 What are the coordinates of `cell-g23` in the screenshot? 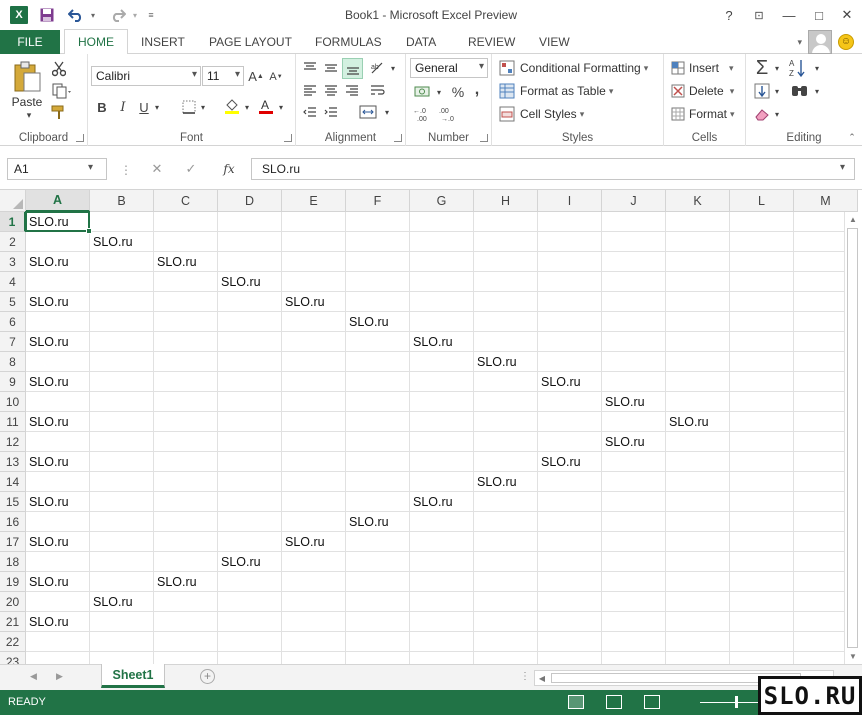 It's located at (442, 658).